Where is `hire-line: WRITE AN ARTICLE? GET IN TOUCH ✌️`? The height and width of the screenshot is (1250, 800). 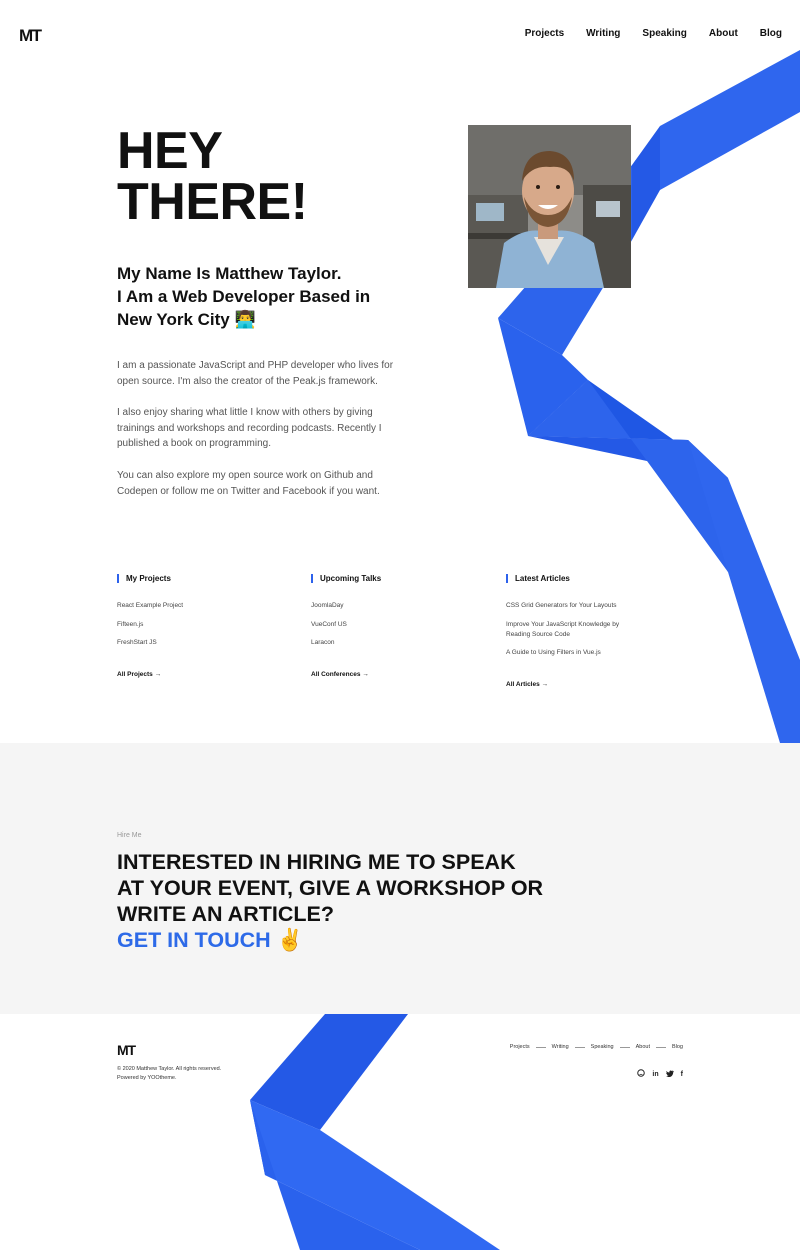
hire-line: WRITE AN ARTICLE? GET IN TOUCH ✌️ is located at coordinates (397, 927).